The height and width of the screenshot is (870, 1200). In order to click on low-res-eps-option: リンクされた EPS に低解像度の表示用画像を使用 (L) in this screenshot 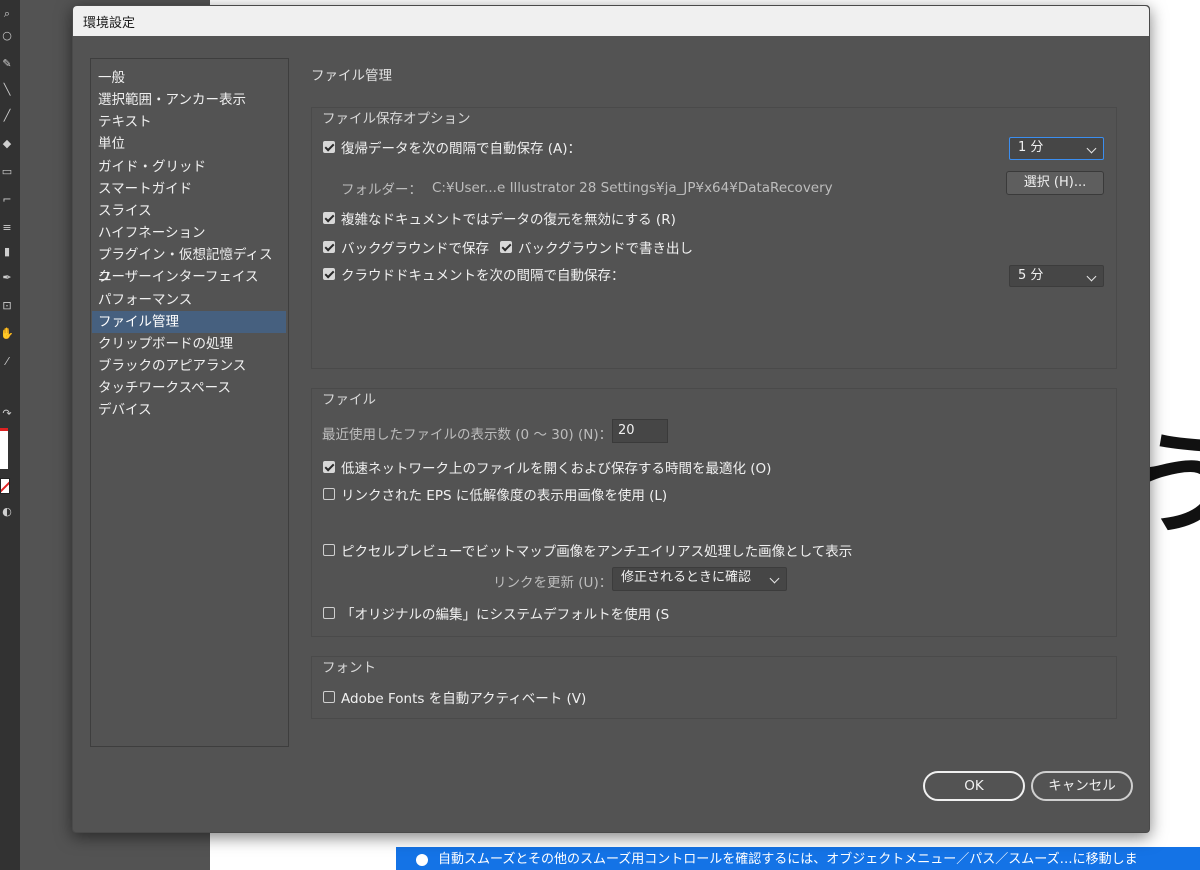, I will do `click(495, 494)`.